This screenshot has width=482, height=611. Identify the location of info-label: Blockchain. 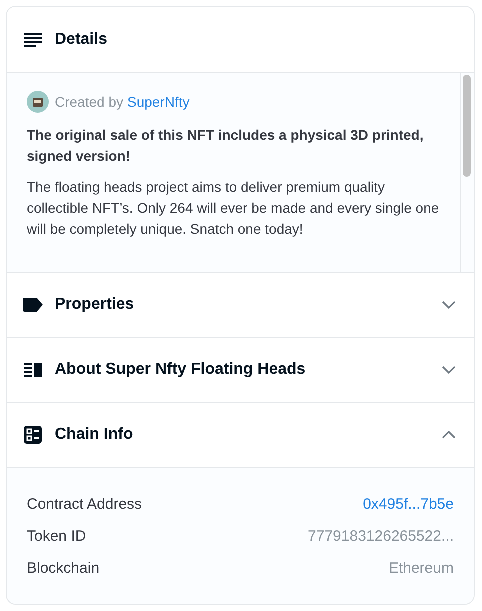
(63, 569).